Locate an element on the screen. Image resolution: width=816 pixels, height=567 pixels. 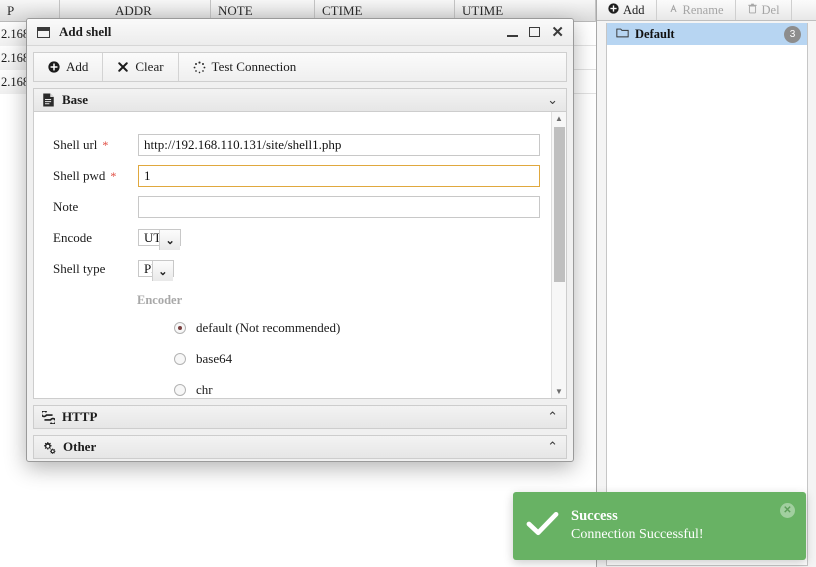
maximize-button is located at coordinates (535, 32).